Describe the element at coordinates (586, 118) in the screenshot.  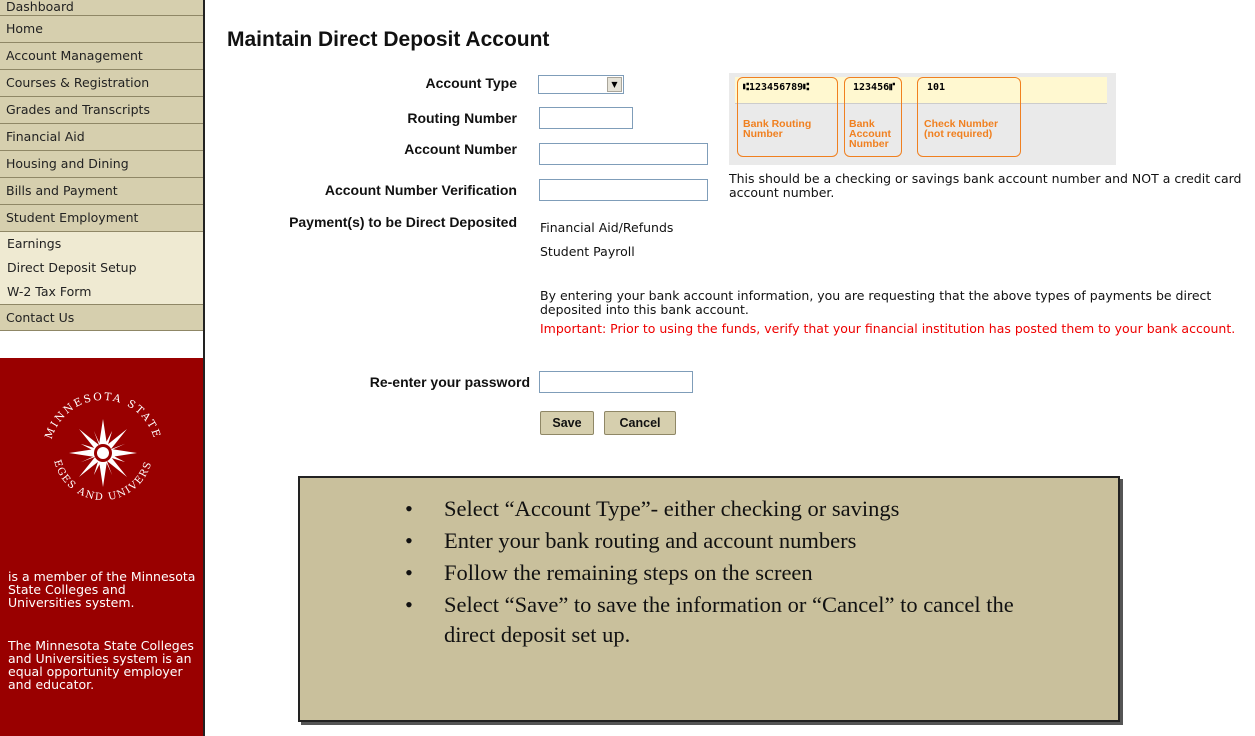
I see `routing-number-input` at that location.